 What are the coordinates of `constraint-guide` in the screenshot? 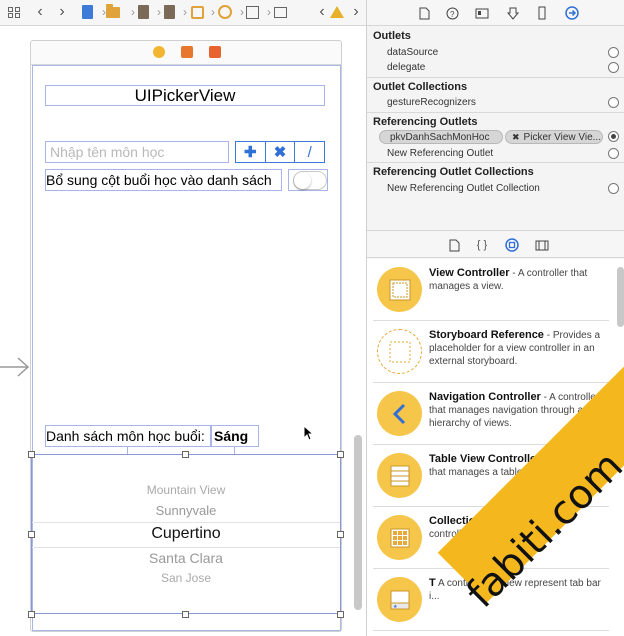 It's located at (234, 450).